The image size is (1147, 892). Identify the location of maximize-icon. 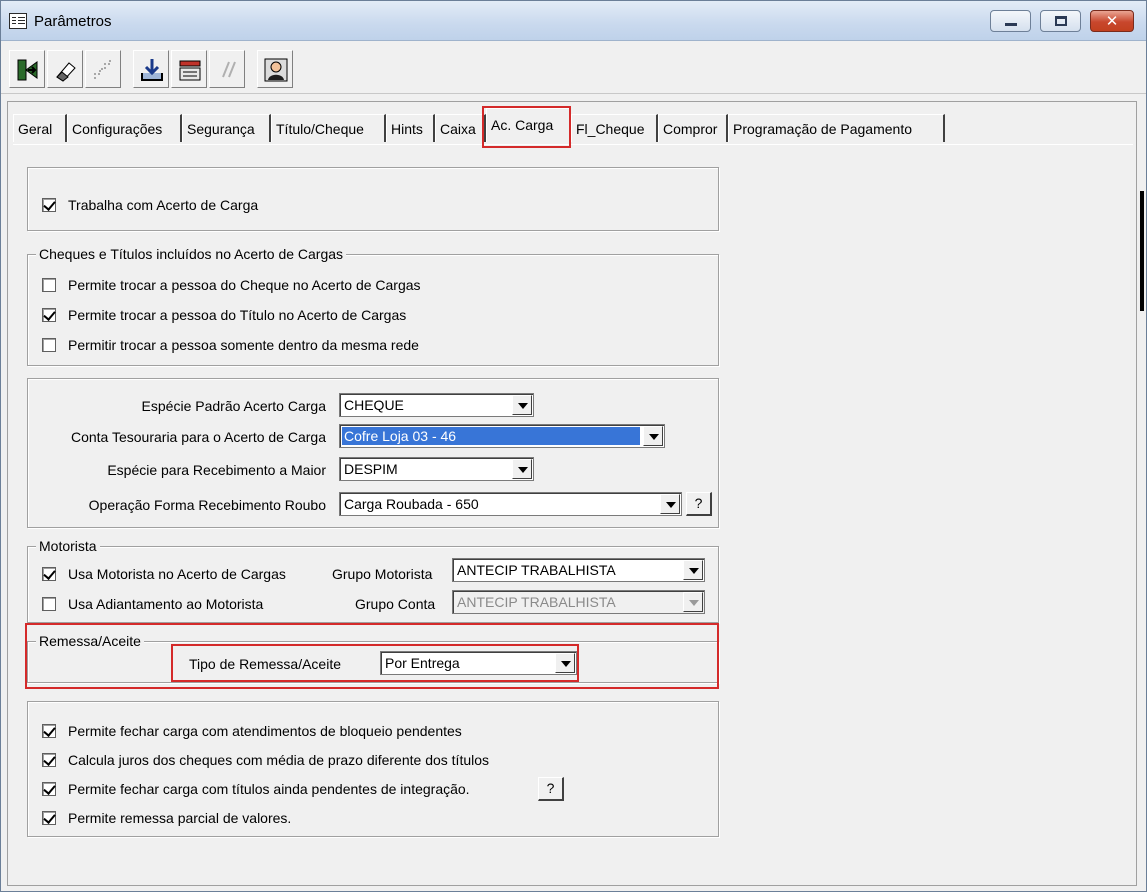
(1061, 21).